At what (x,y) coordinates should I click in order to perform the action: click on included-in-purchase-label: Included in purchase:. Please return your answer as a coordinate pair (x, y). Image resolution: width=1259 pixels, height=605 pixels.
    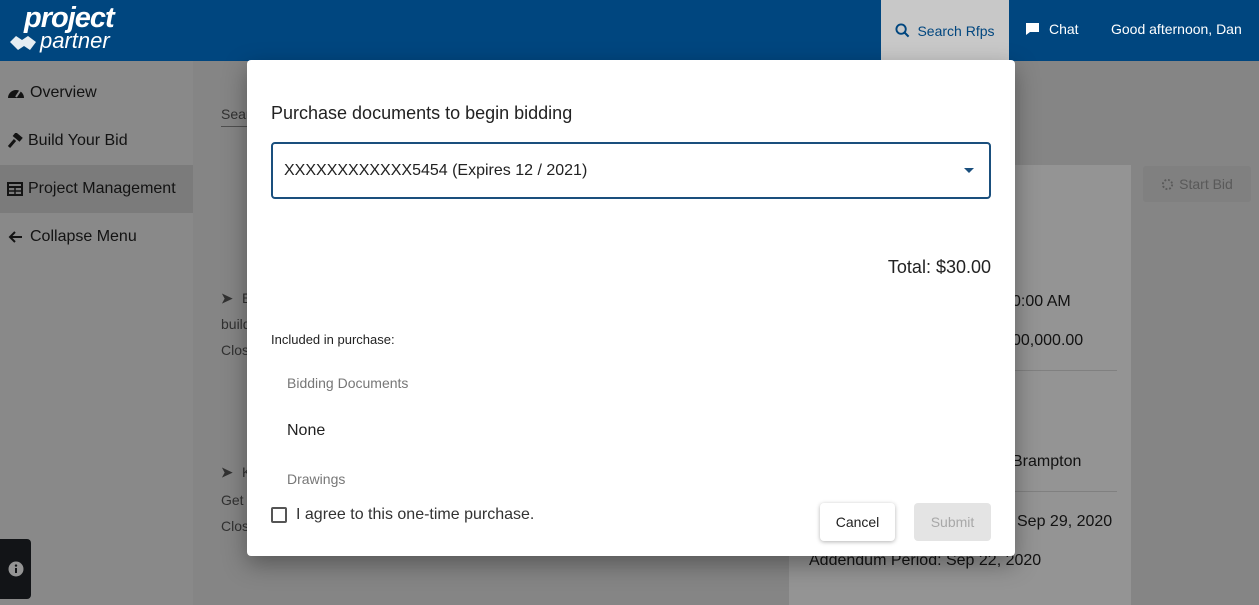
    Looking at the image, I should click on (333, 339).